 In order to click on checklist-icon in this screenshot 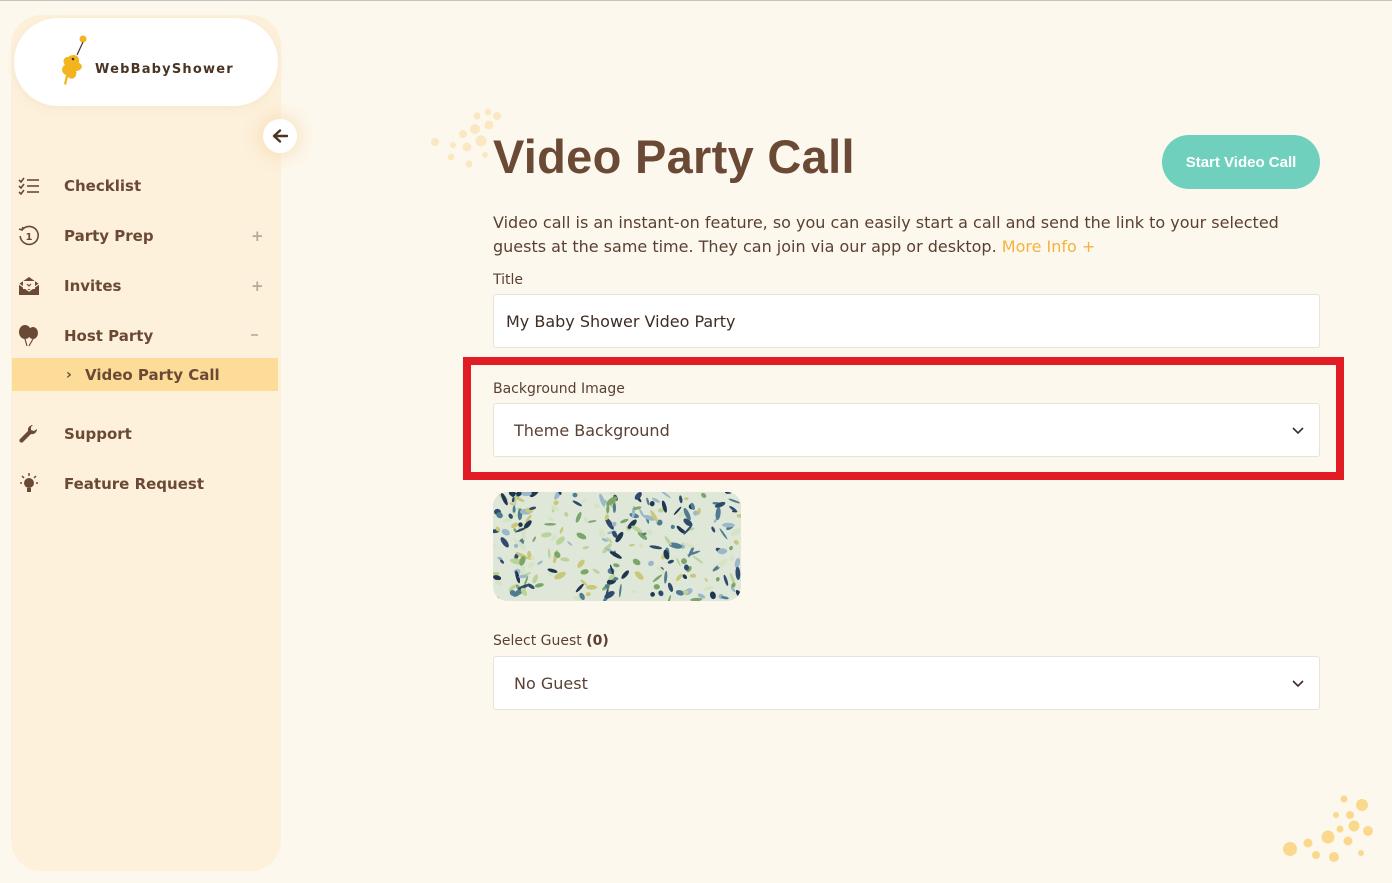, I will do `click(29, 186)`.